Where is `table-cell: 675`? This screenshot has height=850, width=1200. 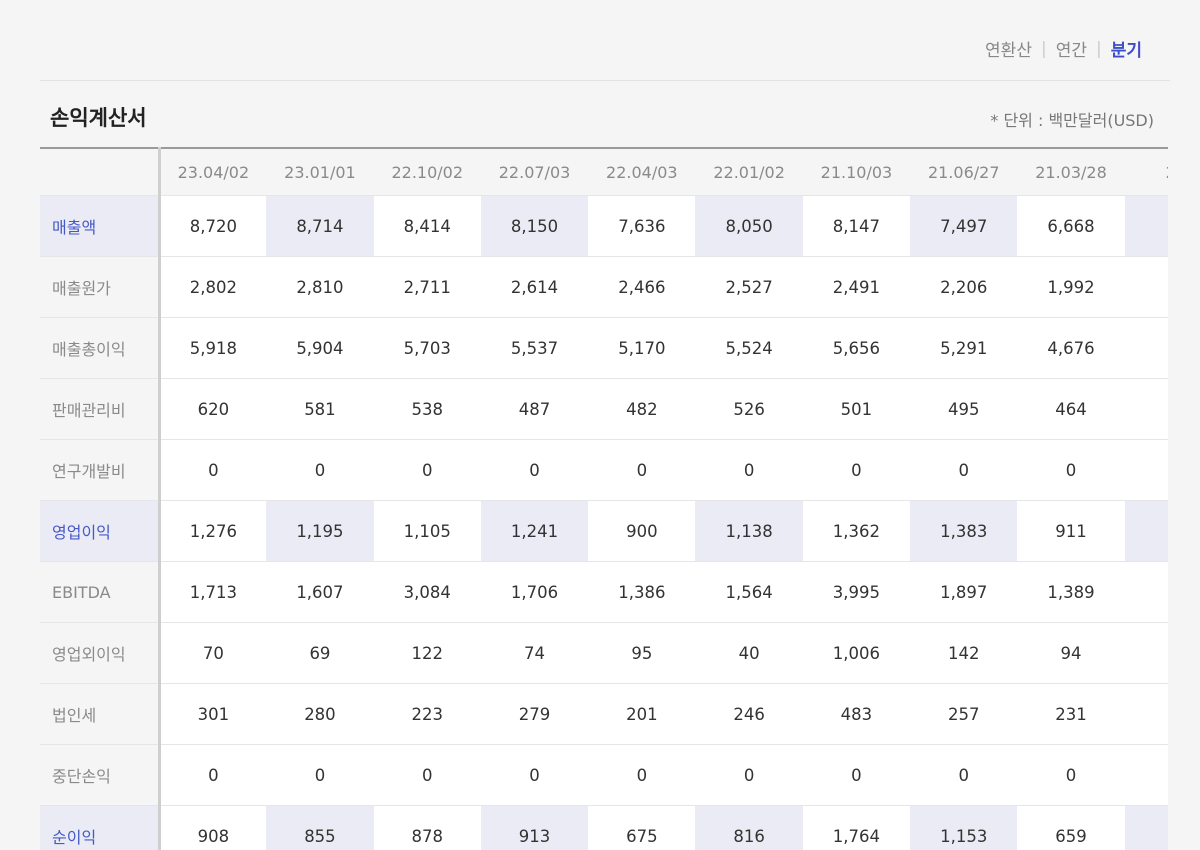
table-cell: 675 is located at coordinates (642, 827).